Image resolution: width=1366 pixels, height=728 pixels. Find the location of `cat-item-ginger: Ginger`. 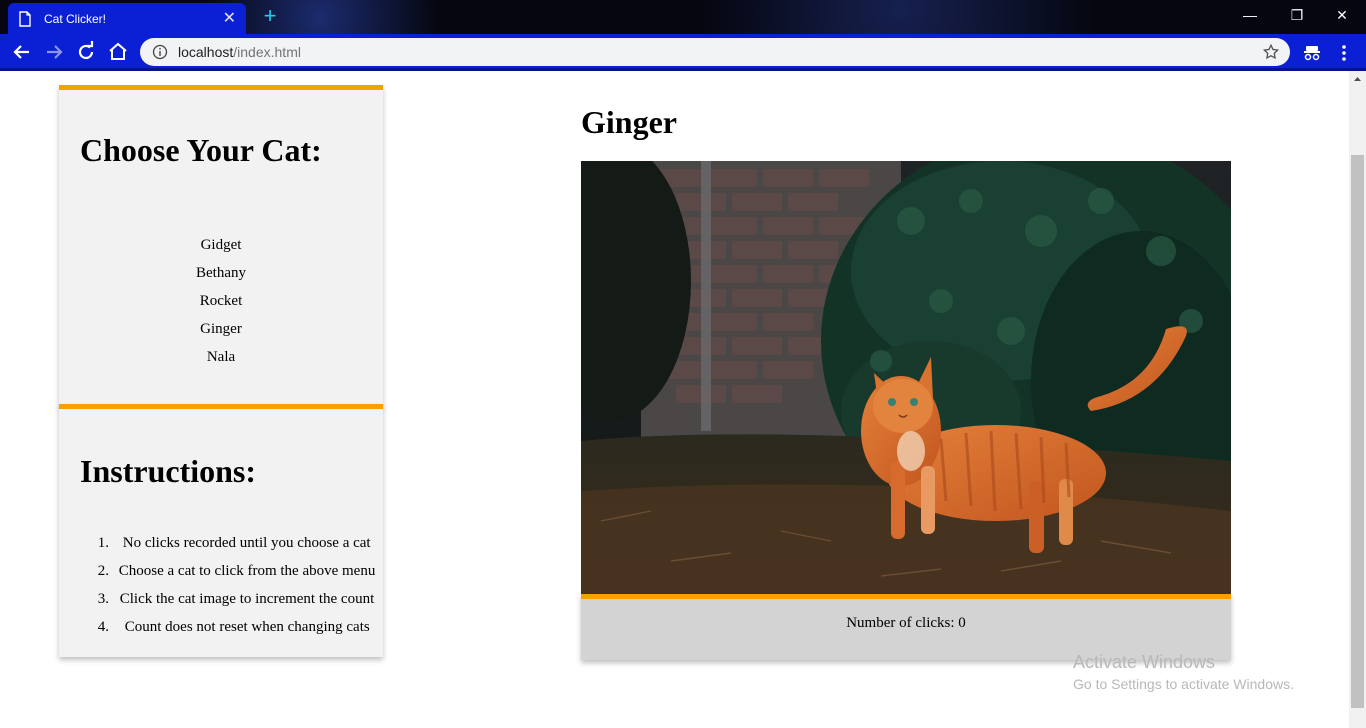

cat-item-ginger: Ginger is located at coordinates (221, 334).